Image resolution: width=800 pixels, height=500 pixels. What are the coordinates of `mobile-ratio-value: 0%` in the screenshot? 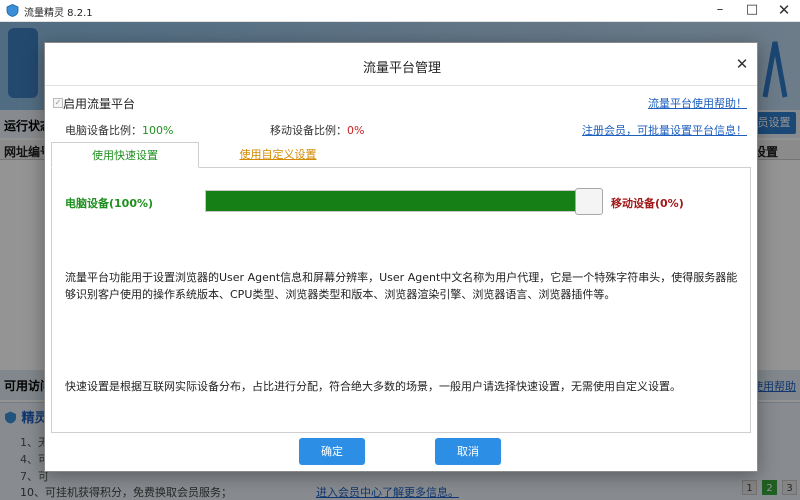 It's located at (356, 130).